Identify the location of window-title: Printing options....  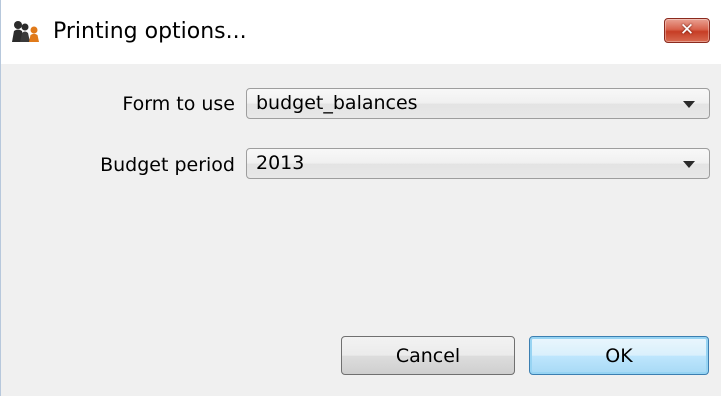
(150, 31).